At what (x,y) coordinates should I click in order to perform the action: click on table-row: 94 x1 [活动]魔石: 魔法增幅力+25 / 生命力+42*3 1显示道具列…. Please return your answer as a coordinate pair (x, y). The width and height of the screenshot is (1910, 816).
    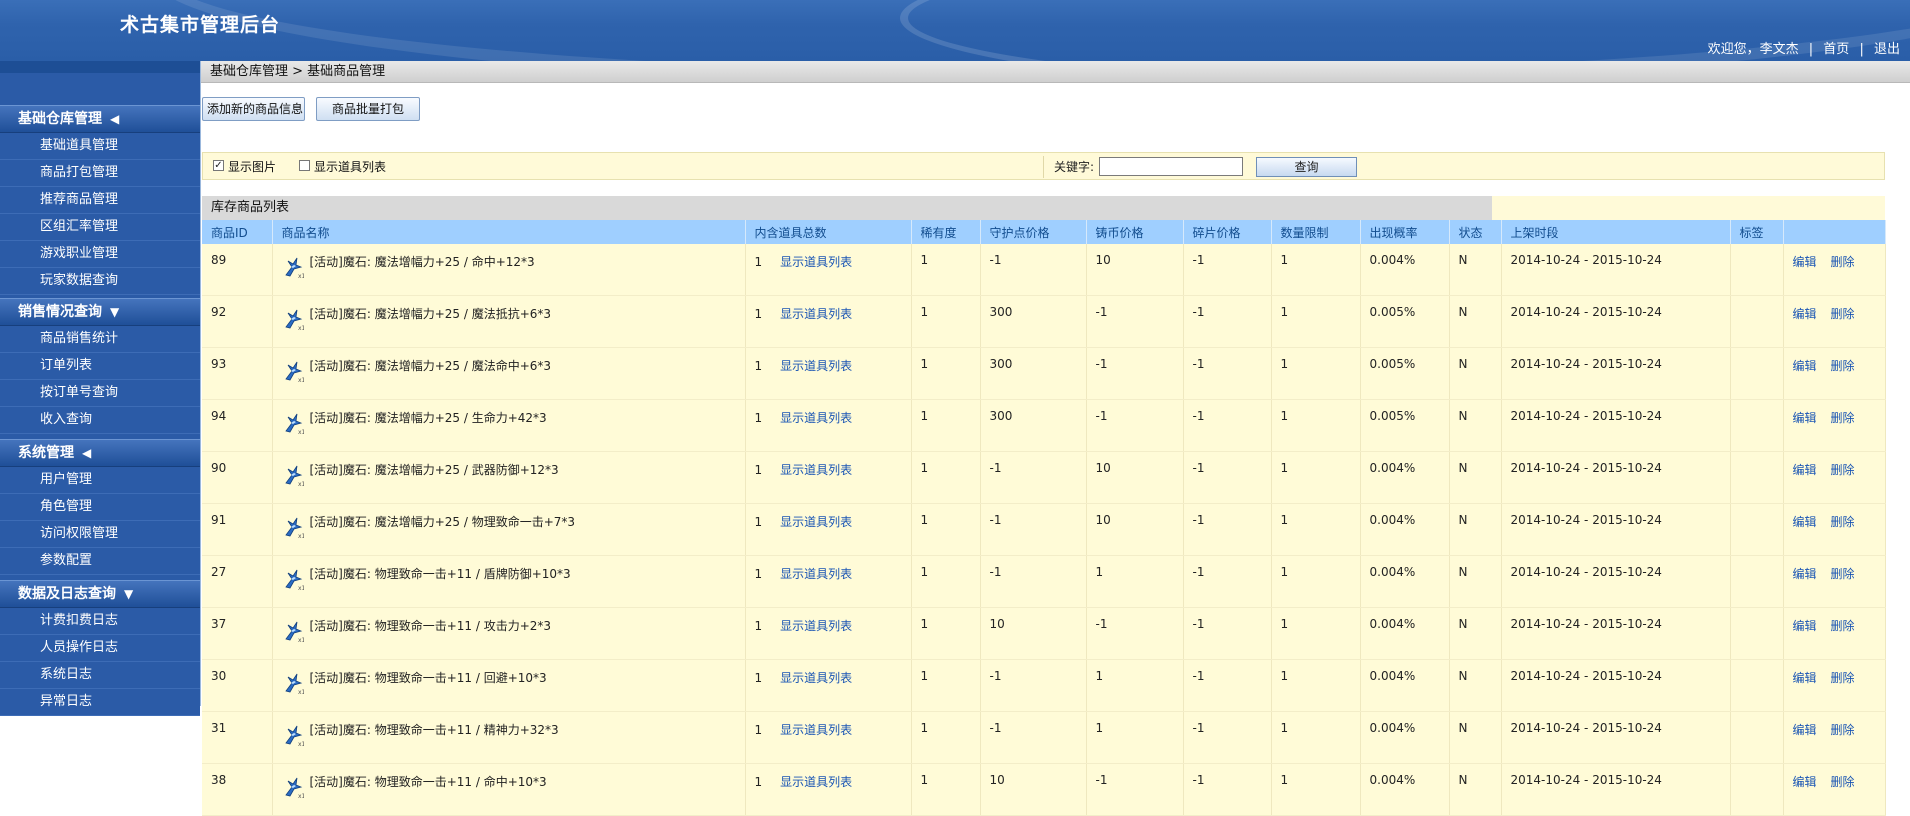
    Looking at the image, I should click on (1044, 425).